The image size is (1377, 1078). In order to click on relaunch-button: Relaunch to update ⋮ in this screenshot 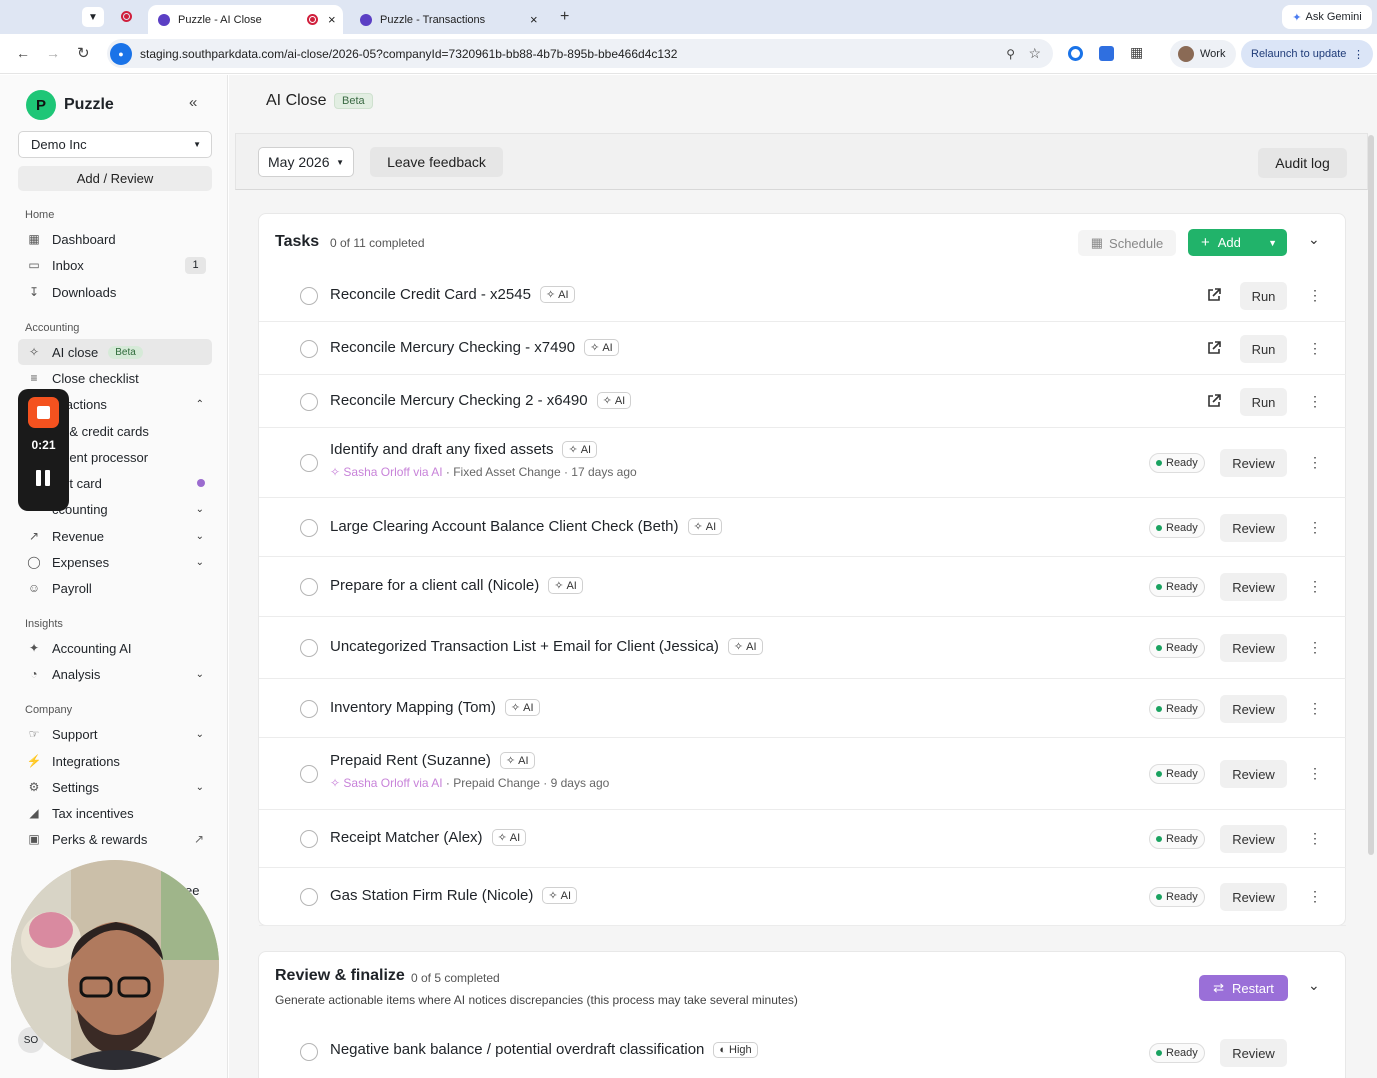, I will do `click(1307, 54)`.